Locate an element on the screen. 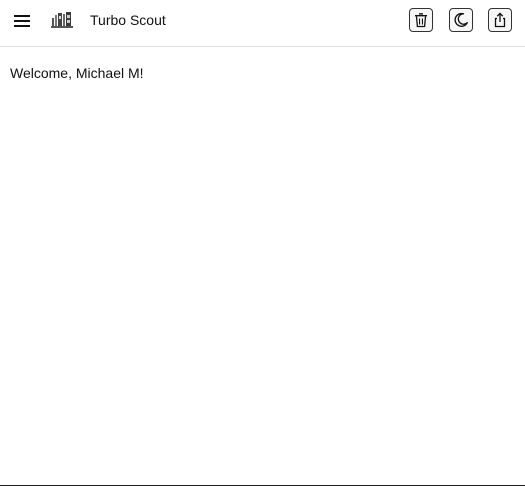 The width and height of the screenshot is (525, 486). app-title: Turbo Scout is located at coordinates (128, 20).